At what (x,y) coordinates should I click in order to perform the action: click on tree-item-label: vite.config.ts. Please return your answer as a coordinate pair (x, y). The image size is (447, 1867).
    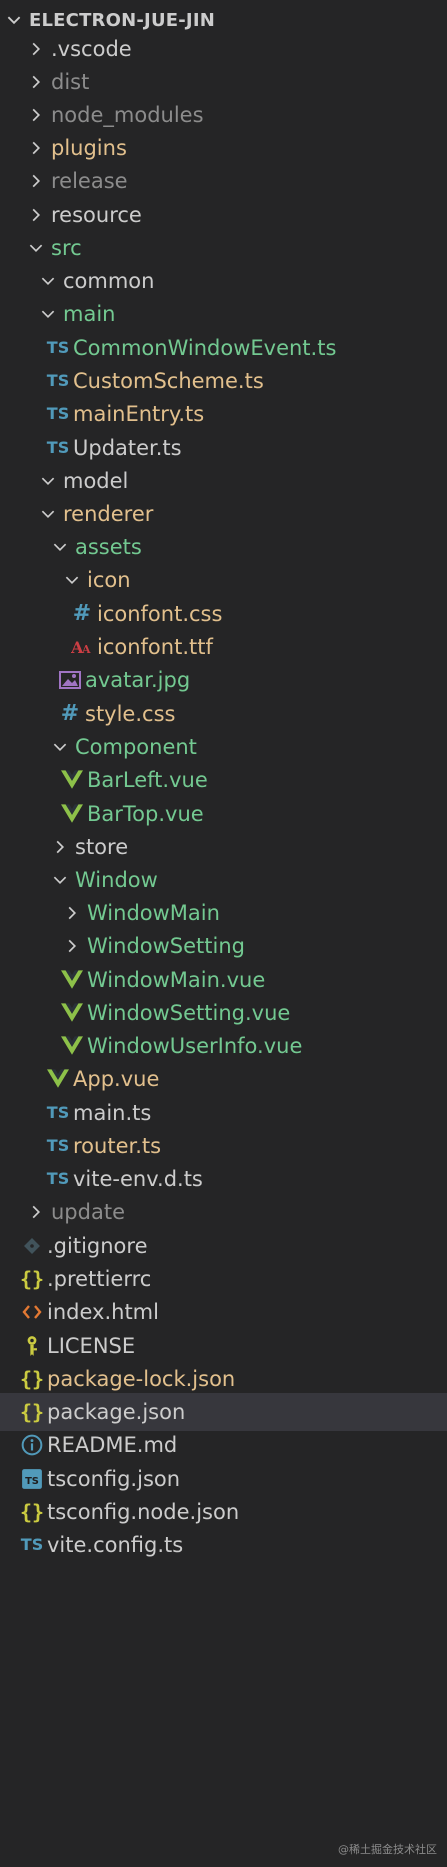
    Looking at the image, I should click on (115, 1544).